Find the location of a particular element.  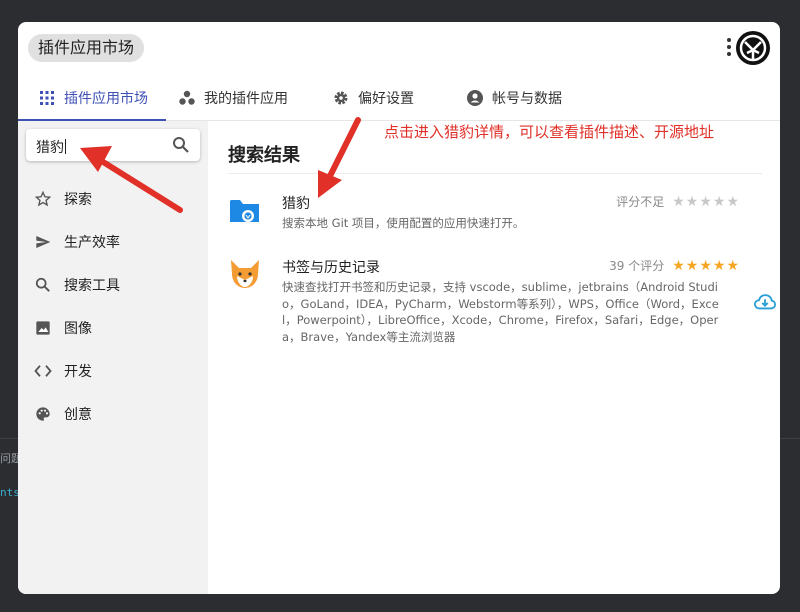

search-results-heading: 搜索结果 is located at coordinates (264, 155).